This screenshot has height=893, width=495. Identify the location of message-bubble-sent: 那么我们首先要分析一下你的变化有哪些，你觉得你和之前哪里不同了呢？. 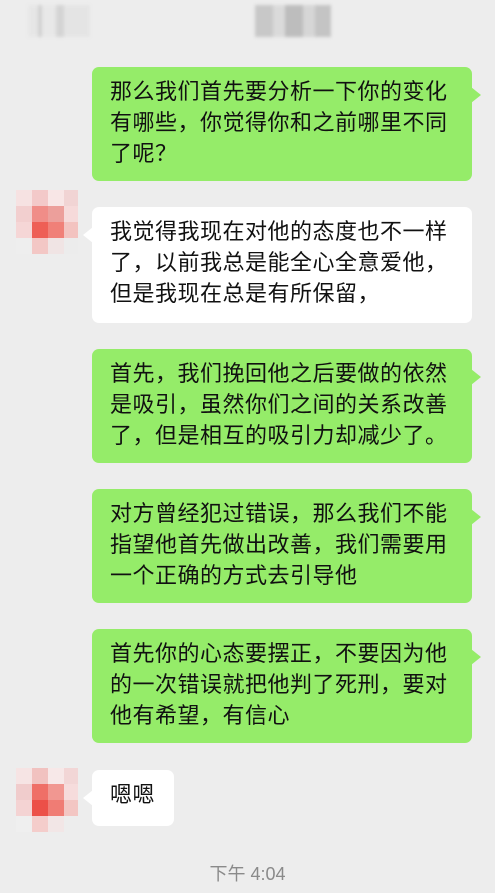
(286, 124).